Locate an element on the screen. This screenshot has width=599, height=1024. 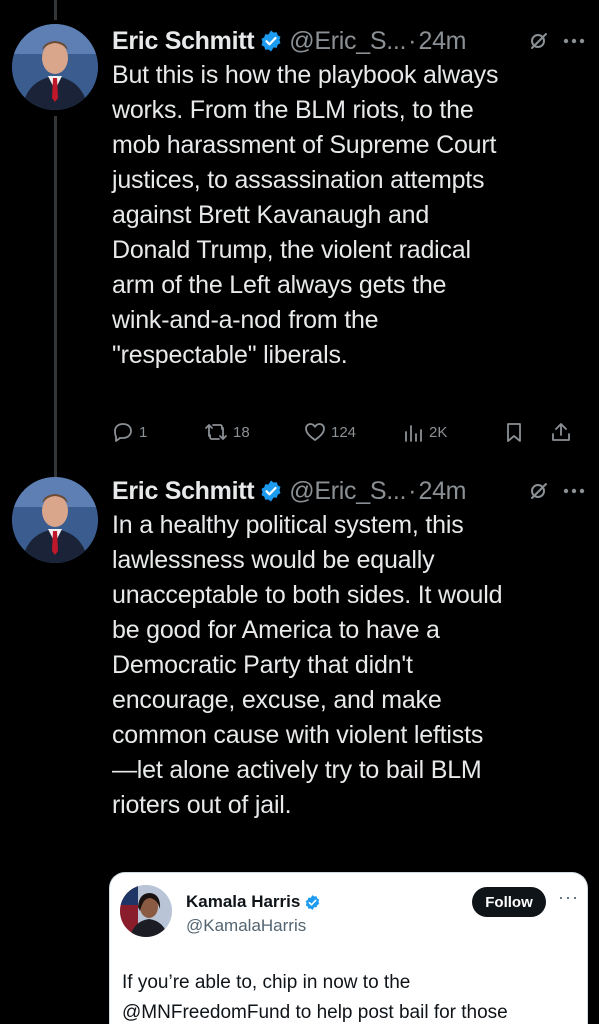
quoted-author-avatar is located at coordinates (146, 911).